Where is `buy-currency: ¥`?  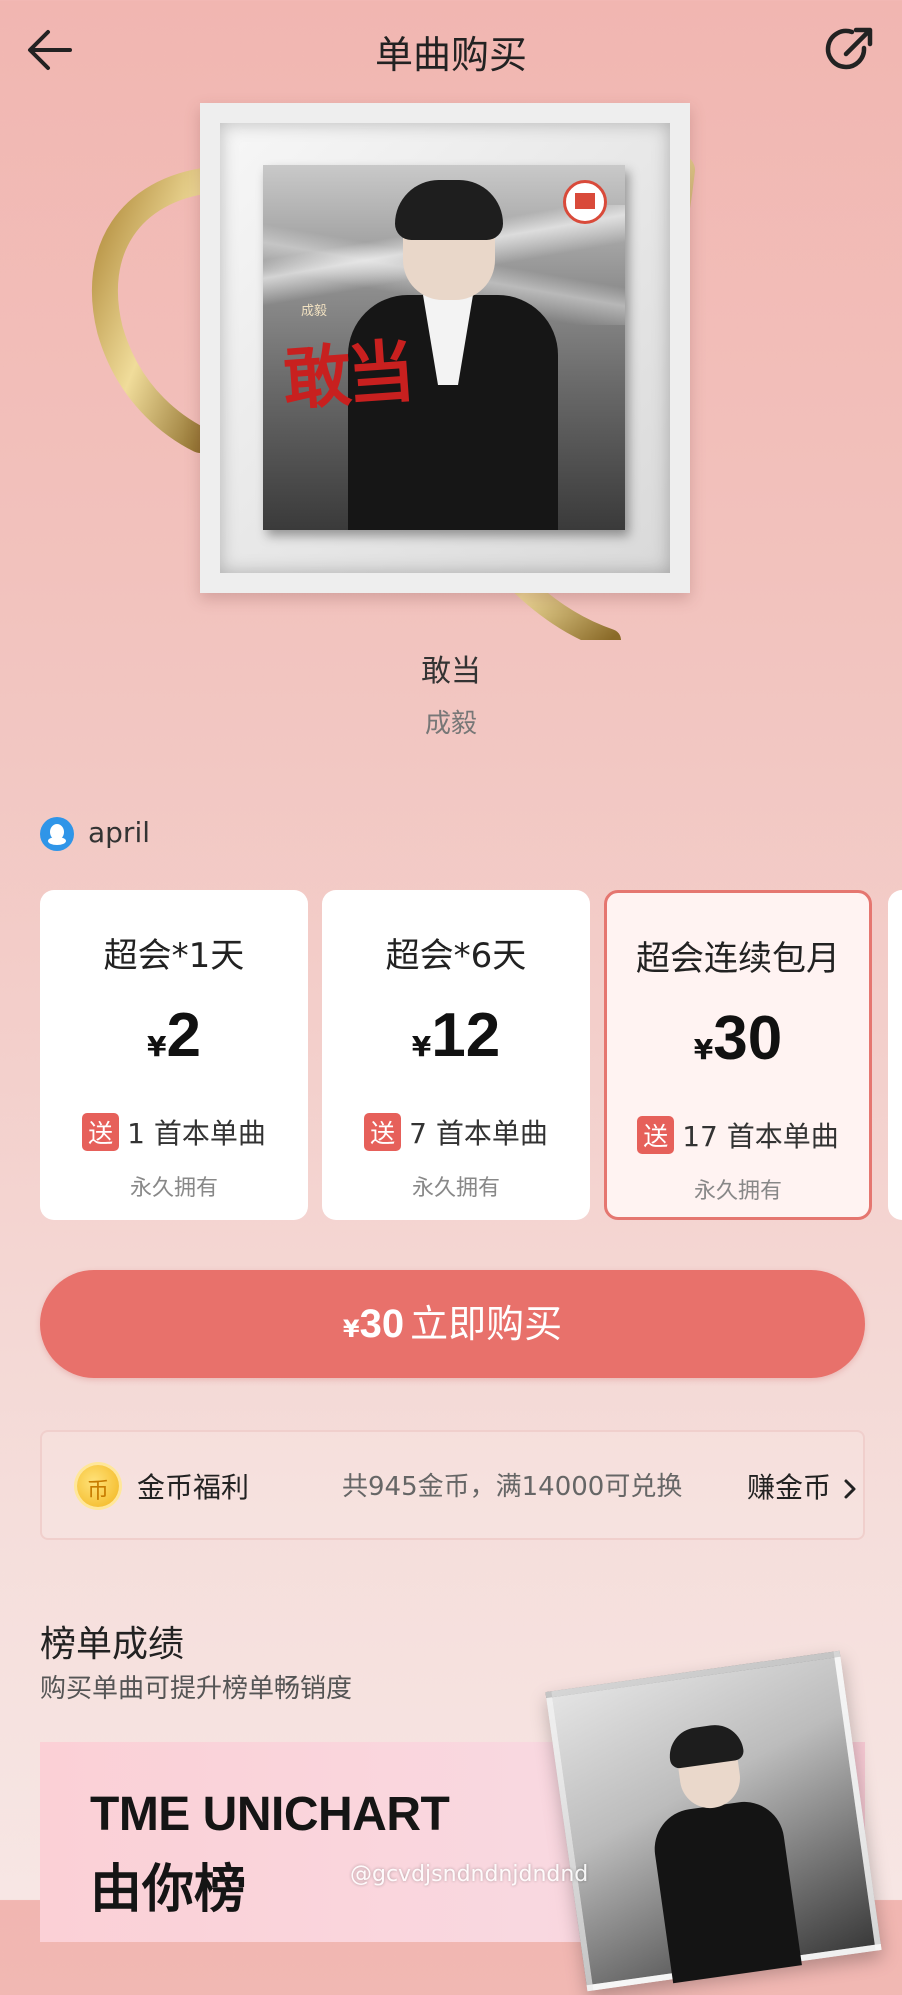 buy-currency: ¥ is located at coordinates (351, 1329).